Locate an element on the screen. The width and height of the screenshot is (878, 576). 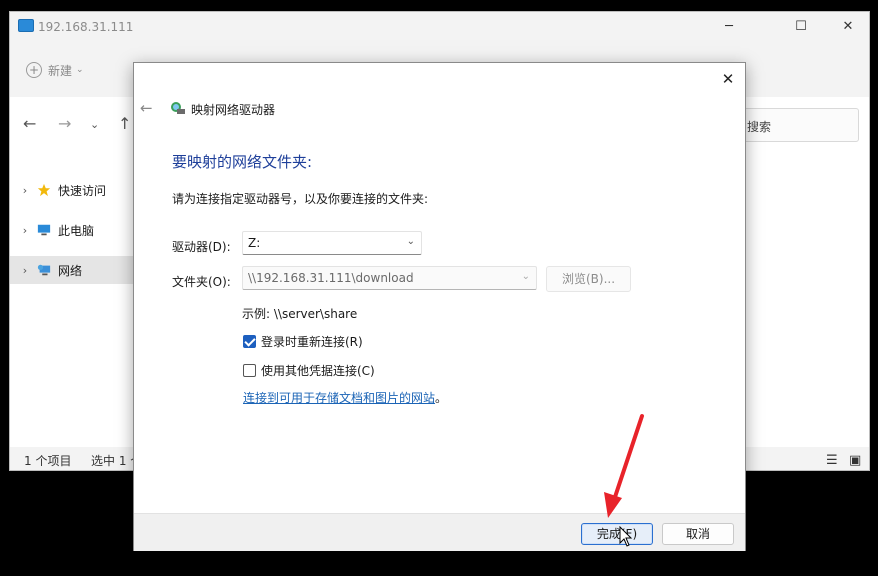
website-link-row: 连接到可用于存储文档和图片的网站。 is located at coordinates (345, 397).